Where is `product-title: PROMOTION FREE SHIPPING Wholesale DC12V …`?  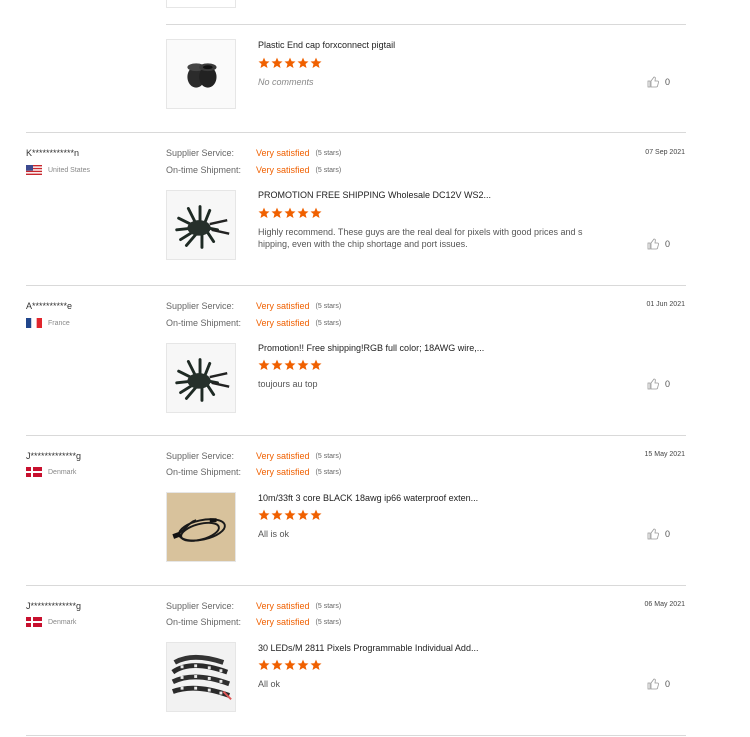 product-title: PROMOTION FREE SHIPPING Wholesale DC12V … is located at coordinates (374, 195).